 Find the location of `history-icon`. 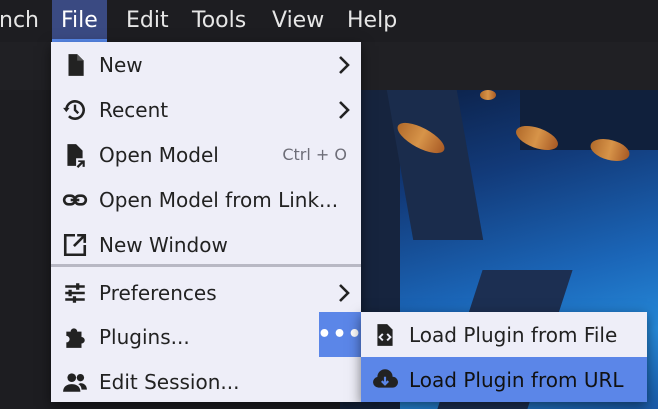

history-icon is located at coordinates (75, 110).